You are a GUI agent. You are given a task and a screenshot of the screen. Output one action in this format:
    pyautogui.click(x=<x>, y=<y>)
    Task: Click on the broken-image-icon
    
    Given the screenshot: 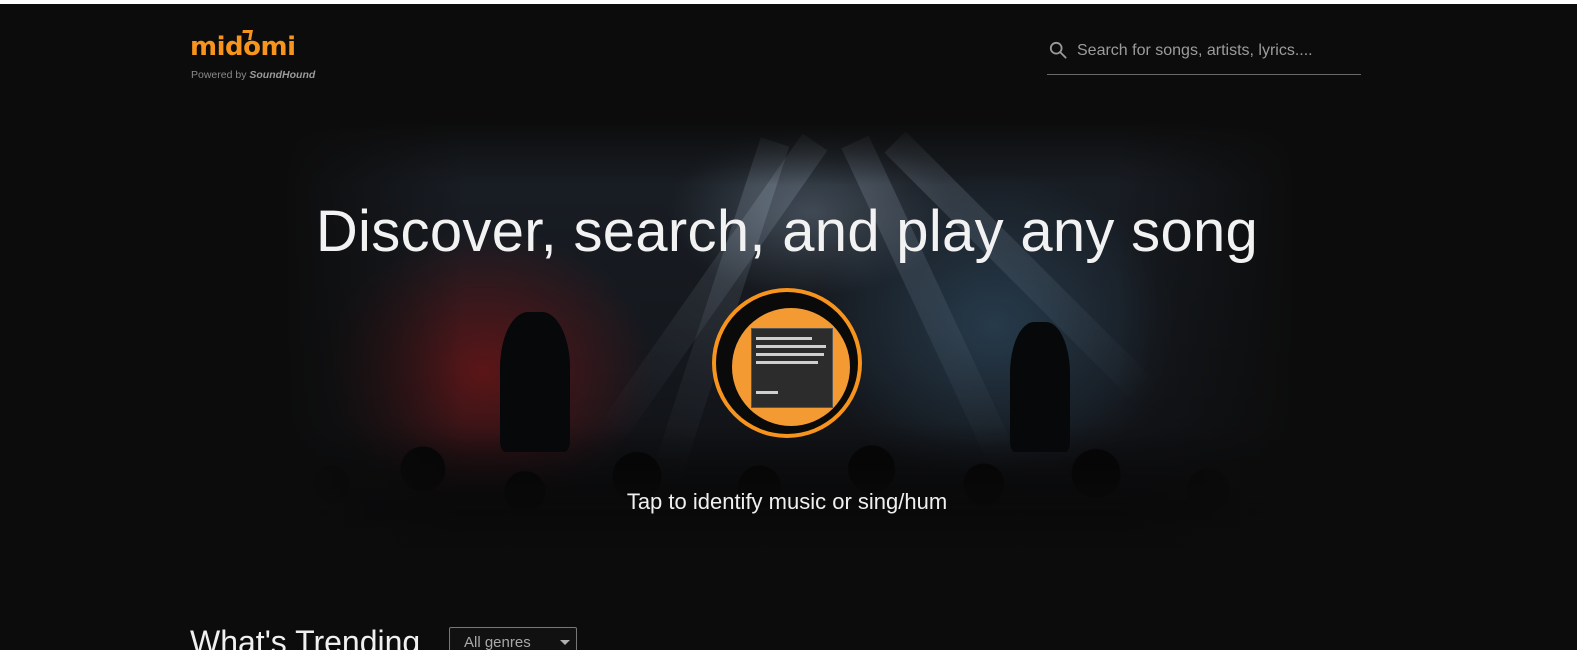 What is the action you would take?
    pyautogui.click(x=792, y=368)
    